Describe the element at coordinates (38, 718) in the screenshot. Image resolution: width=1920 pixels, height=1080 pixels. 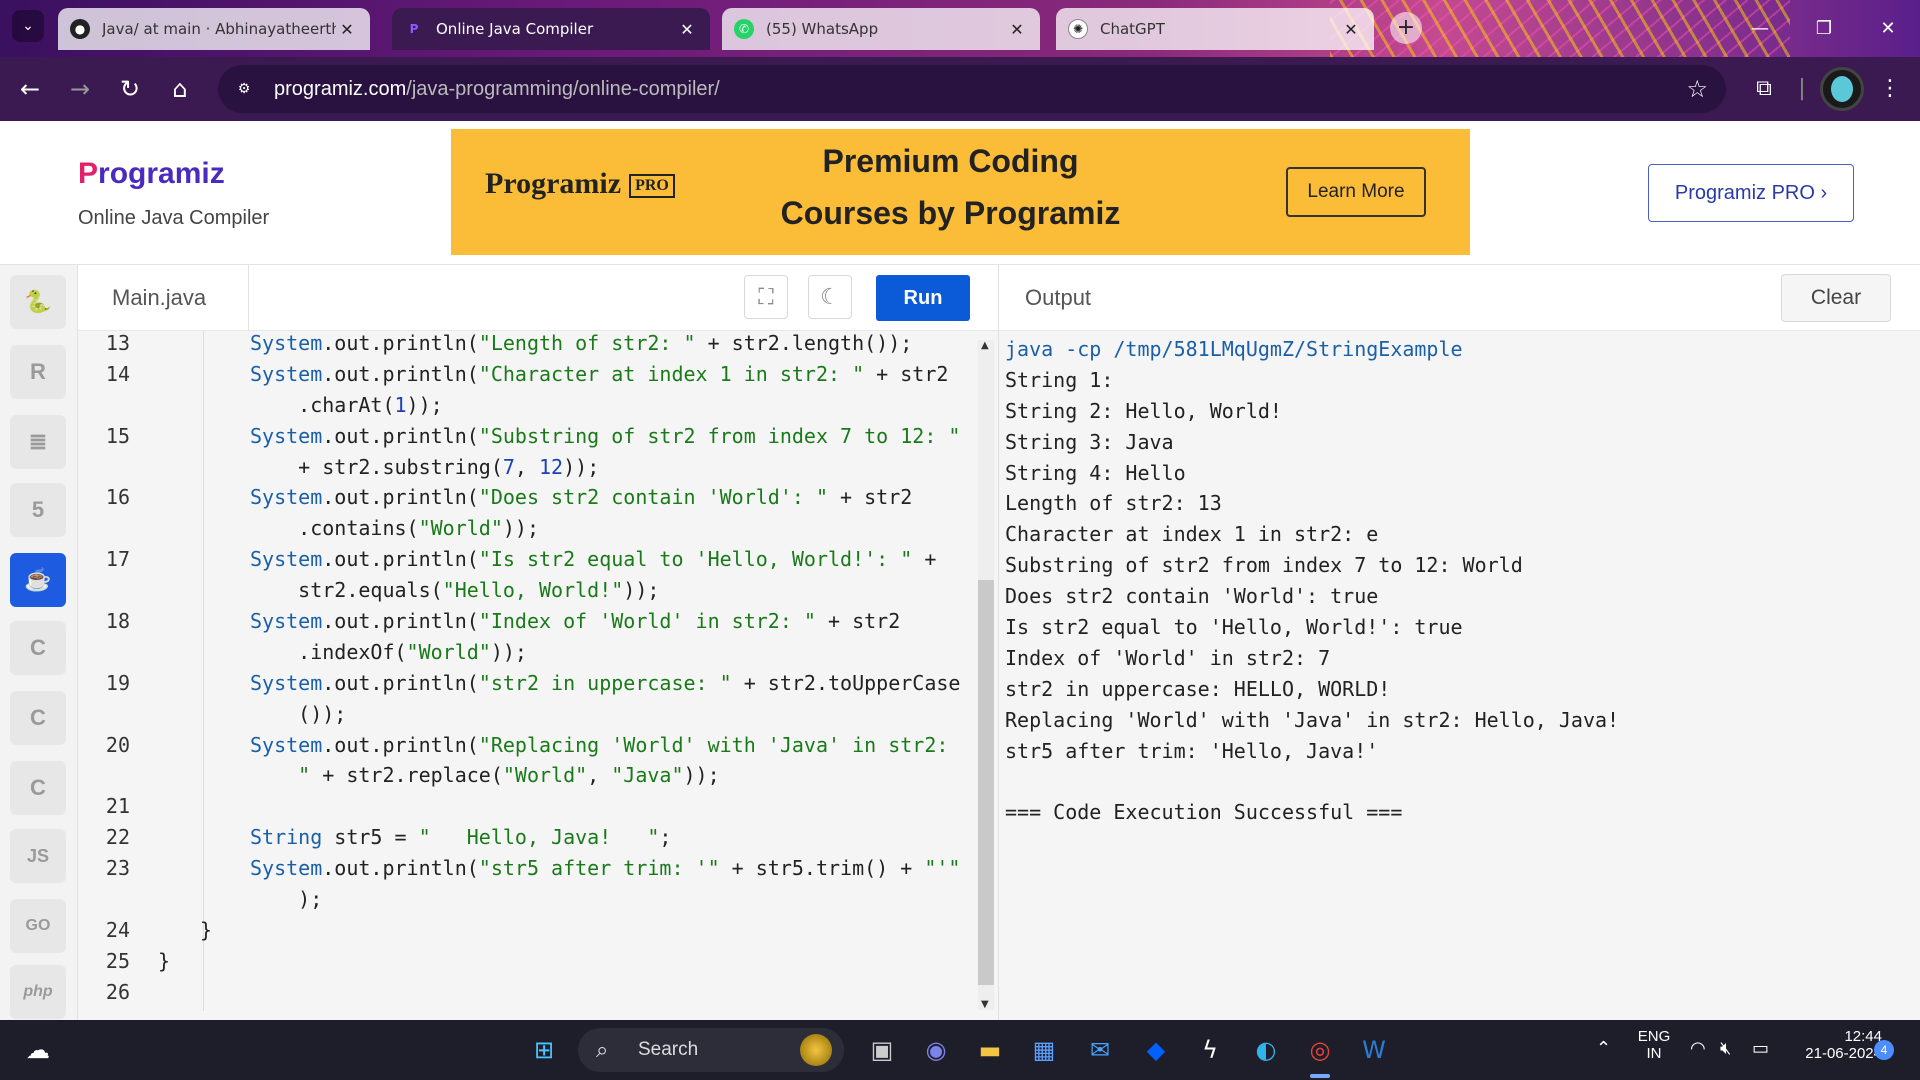
I see `cpp-lang-icon: C` at that location.